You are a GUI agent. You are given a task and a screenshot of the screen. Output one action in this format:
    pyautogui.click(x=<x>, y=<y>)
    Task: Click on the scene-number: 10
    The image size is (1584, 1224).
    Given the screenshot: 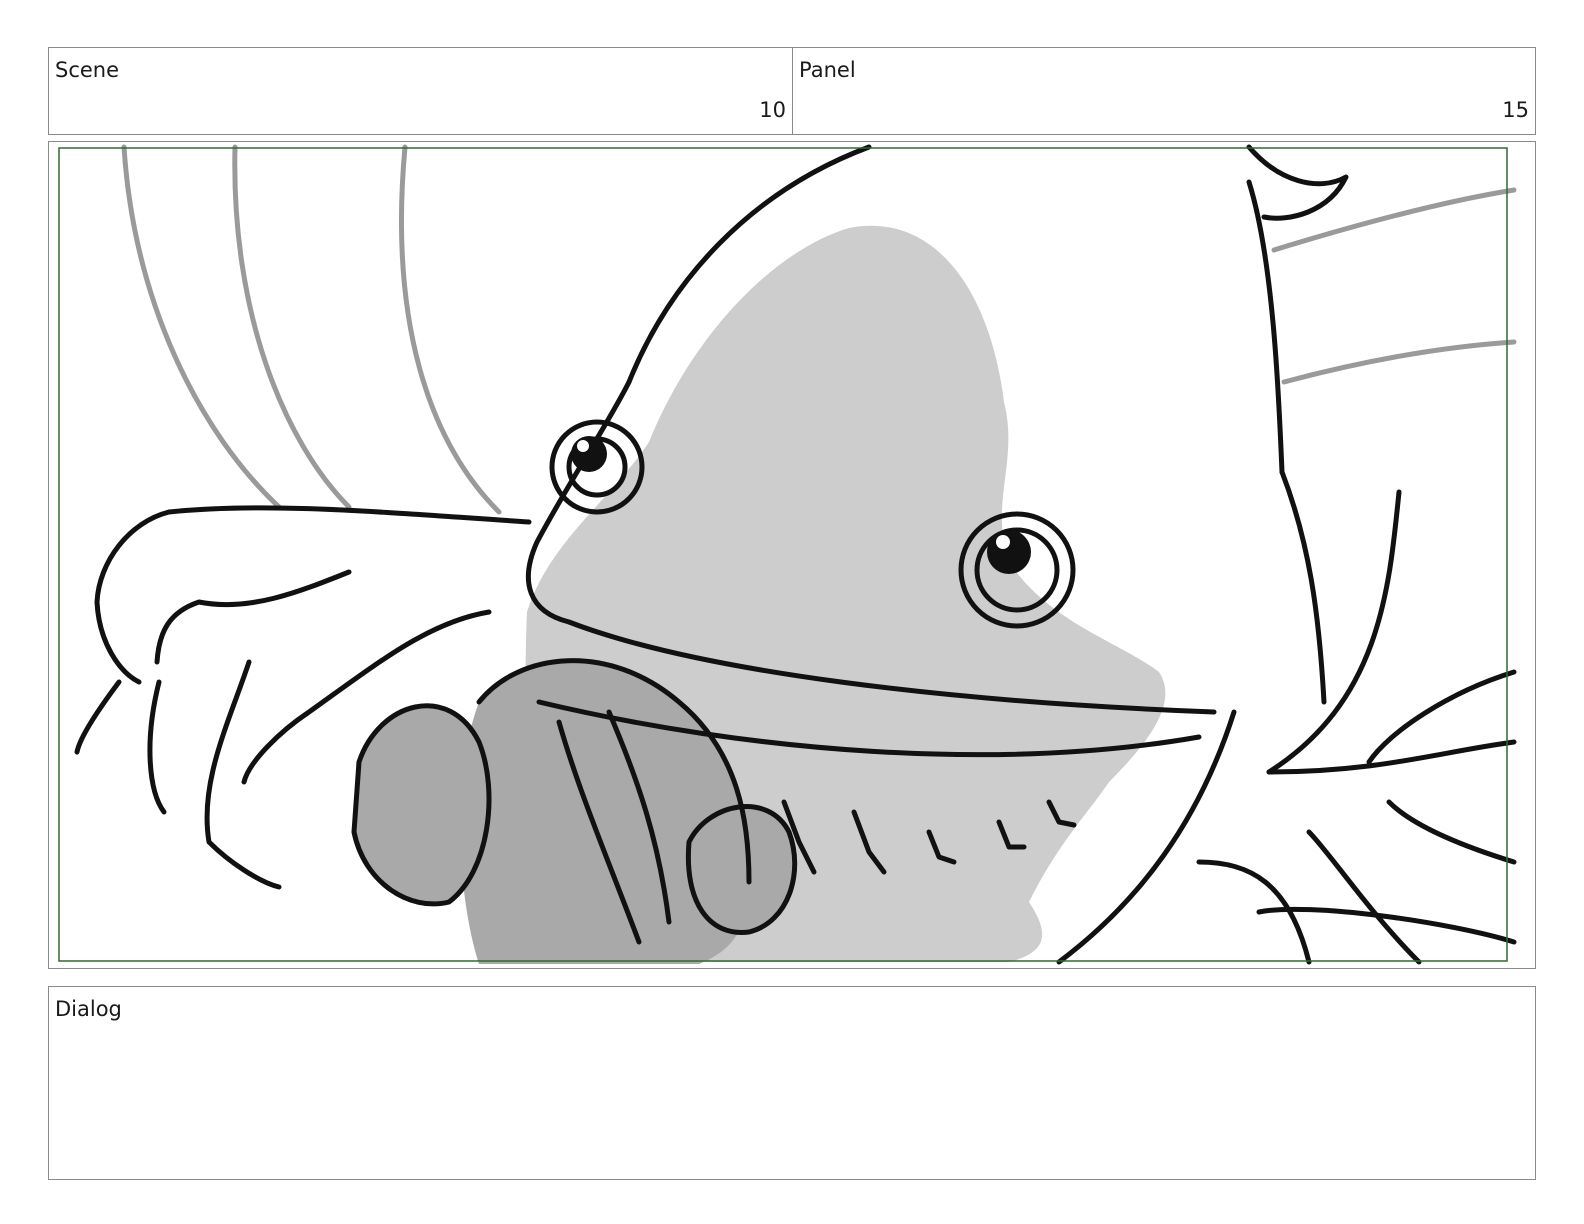 What is the action you would take?
    pyautogui.click(x=772, y=110)
    